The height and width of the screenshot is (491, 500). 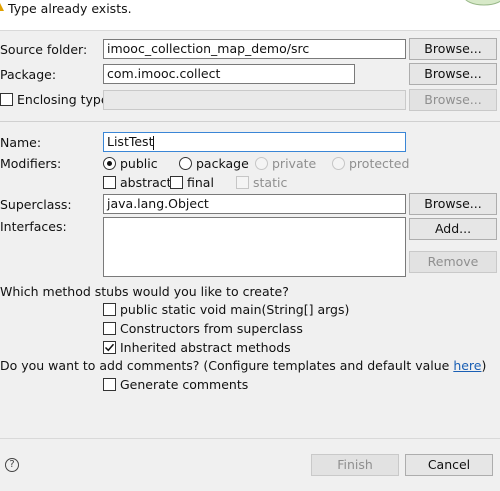 I want to click on source-folder-field: imooc_collection_map_demo/src, so click(x=254, y=49).